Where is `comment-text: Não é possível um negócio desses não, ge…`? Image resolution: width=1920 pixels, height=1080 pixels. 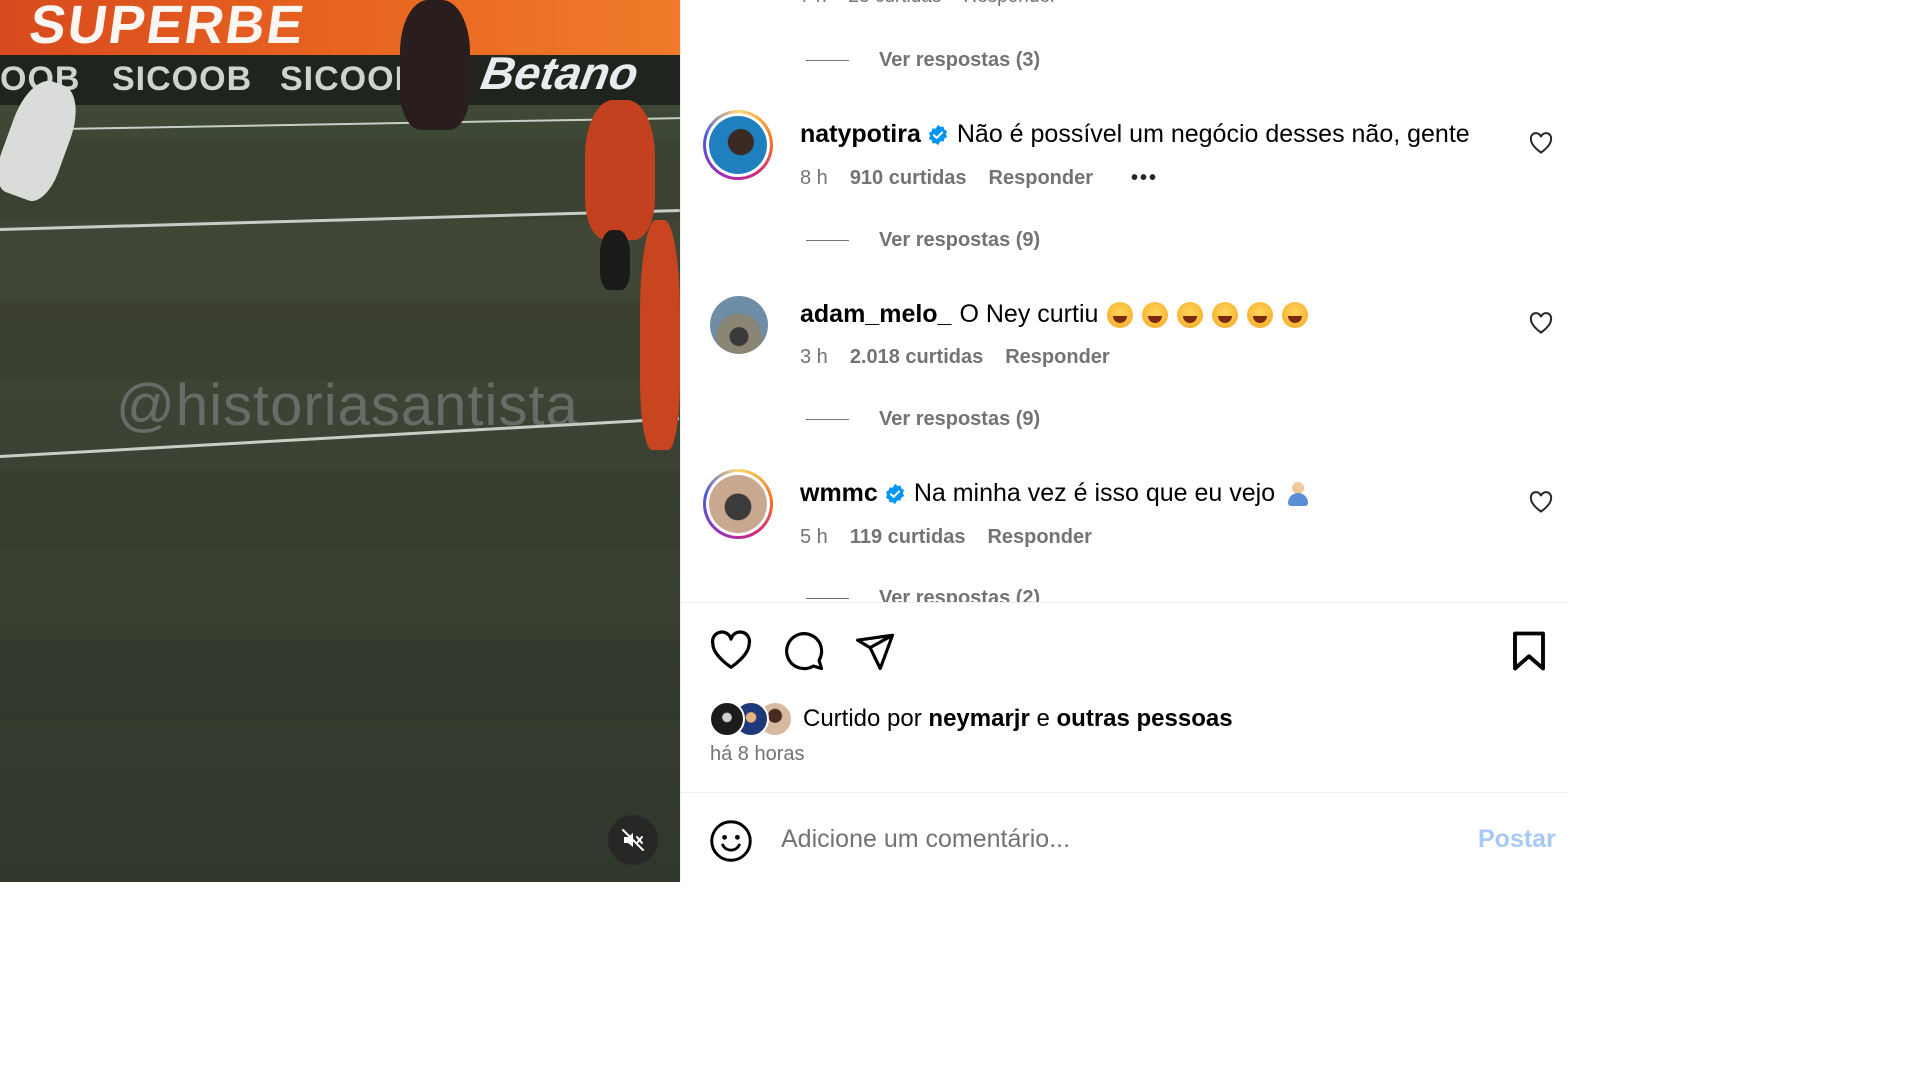
comment-text: Não é possível um negócio desses não, ge… is located at coordinates (1213, 134).